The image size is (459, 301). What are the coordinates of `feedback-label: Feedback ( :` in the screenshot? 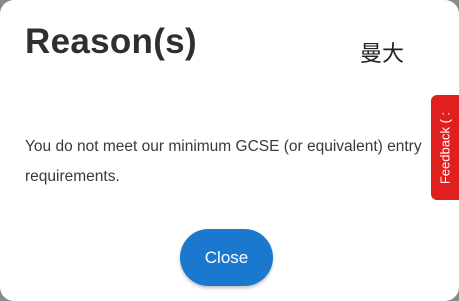 It's located at (445, 147).